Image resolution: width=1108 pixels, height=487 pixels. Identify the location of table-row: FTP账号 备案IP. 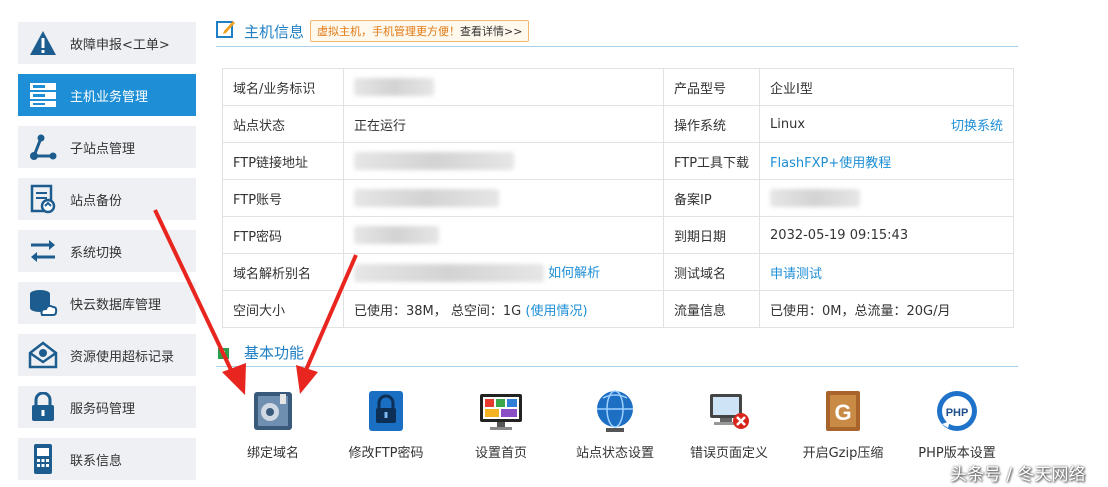
(618, 198).